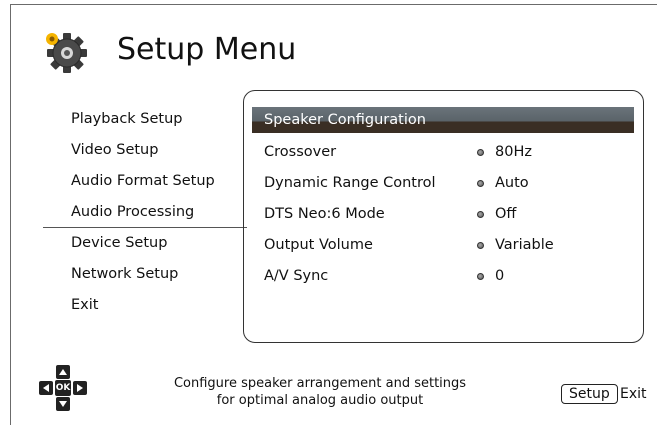  What do you see at coordinates (63, 404) in the screenshot?
I see `arrow-down-icon` at bounding box center [63, 404].